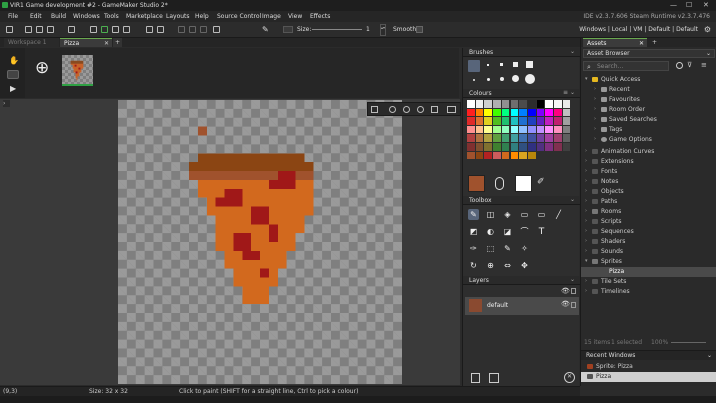  What do you see at coordinates (709, 355) in the screenshot?
I see `recent-chevron-icon: ⌄` at bounding box center [709, 355].